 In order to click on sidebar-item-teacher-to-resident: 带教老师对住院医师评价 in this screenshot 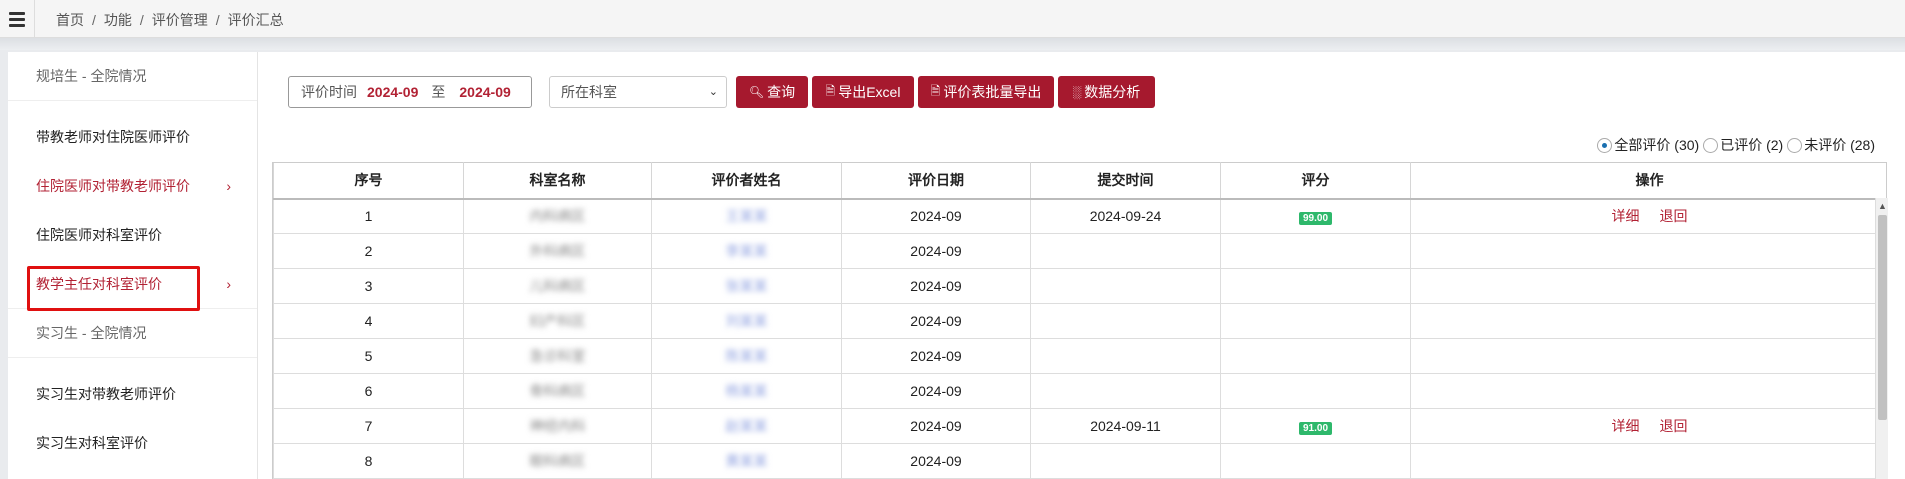, I will do `click(132, 137)`.